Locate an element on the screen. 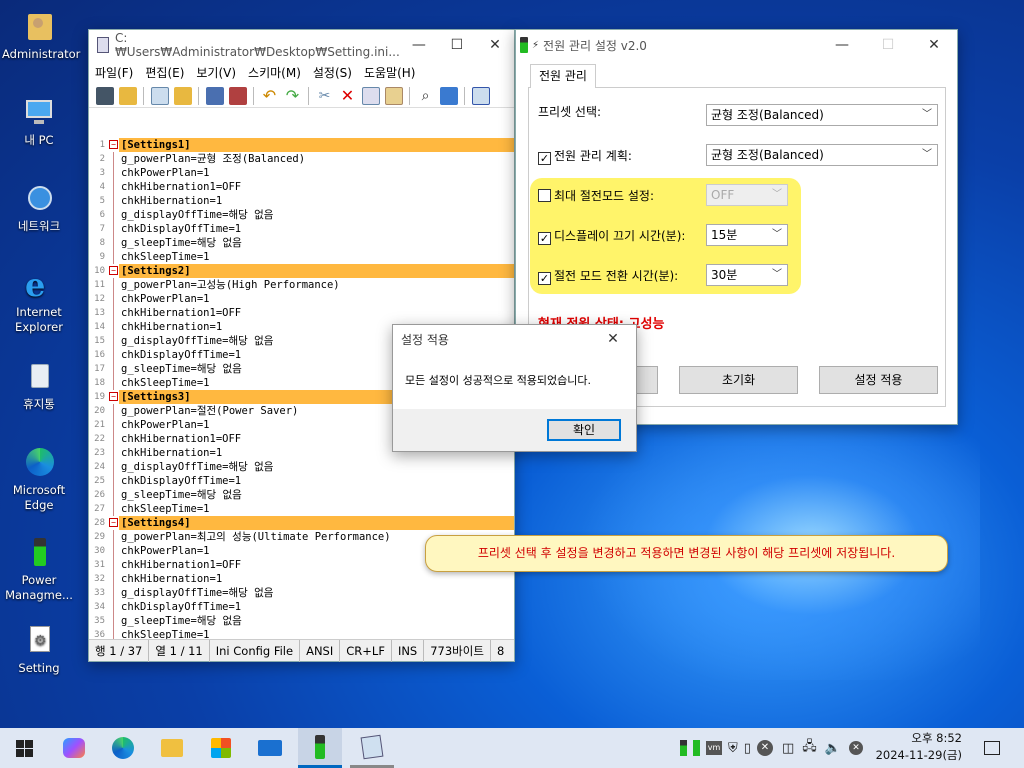 The image size is (1024, 768). open-icon is located at coordinates (127, 95).